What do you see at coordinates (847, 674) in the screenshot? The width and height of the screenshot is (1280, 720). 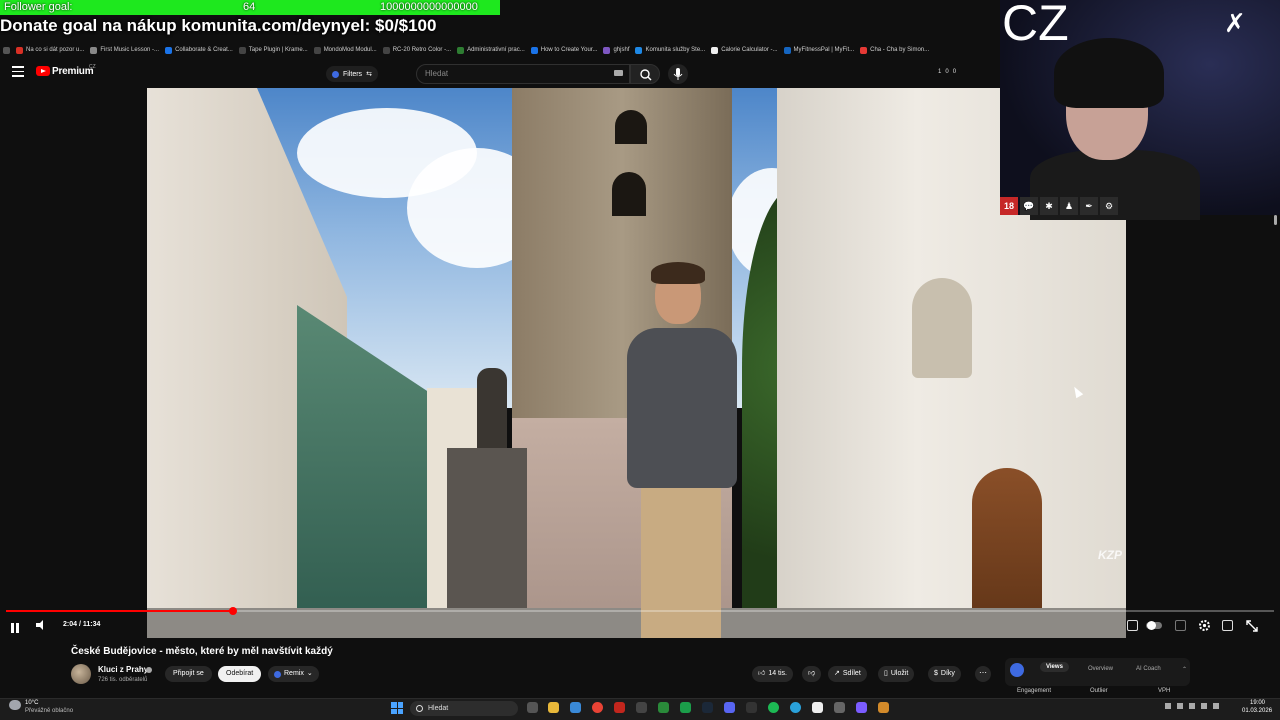 I see `share-button: ↗ Sdílet` at bounding box center [847, 674].